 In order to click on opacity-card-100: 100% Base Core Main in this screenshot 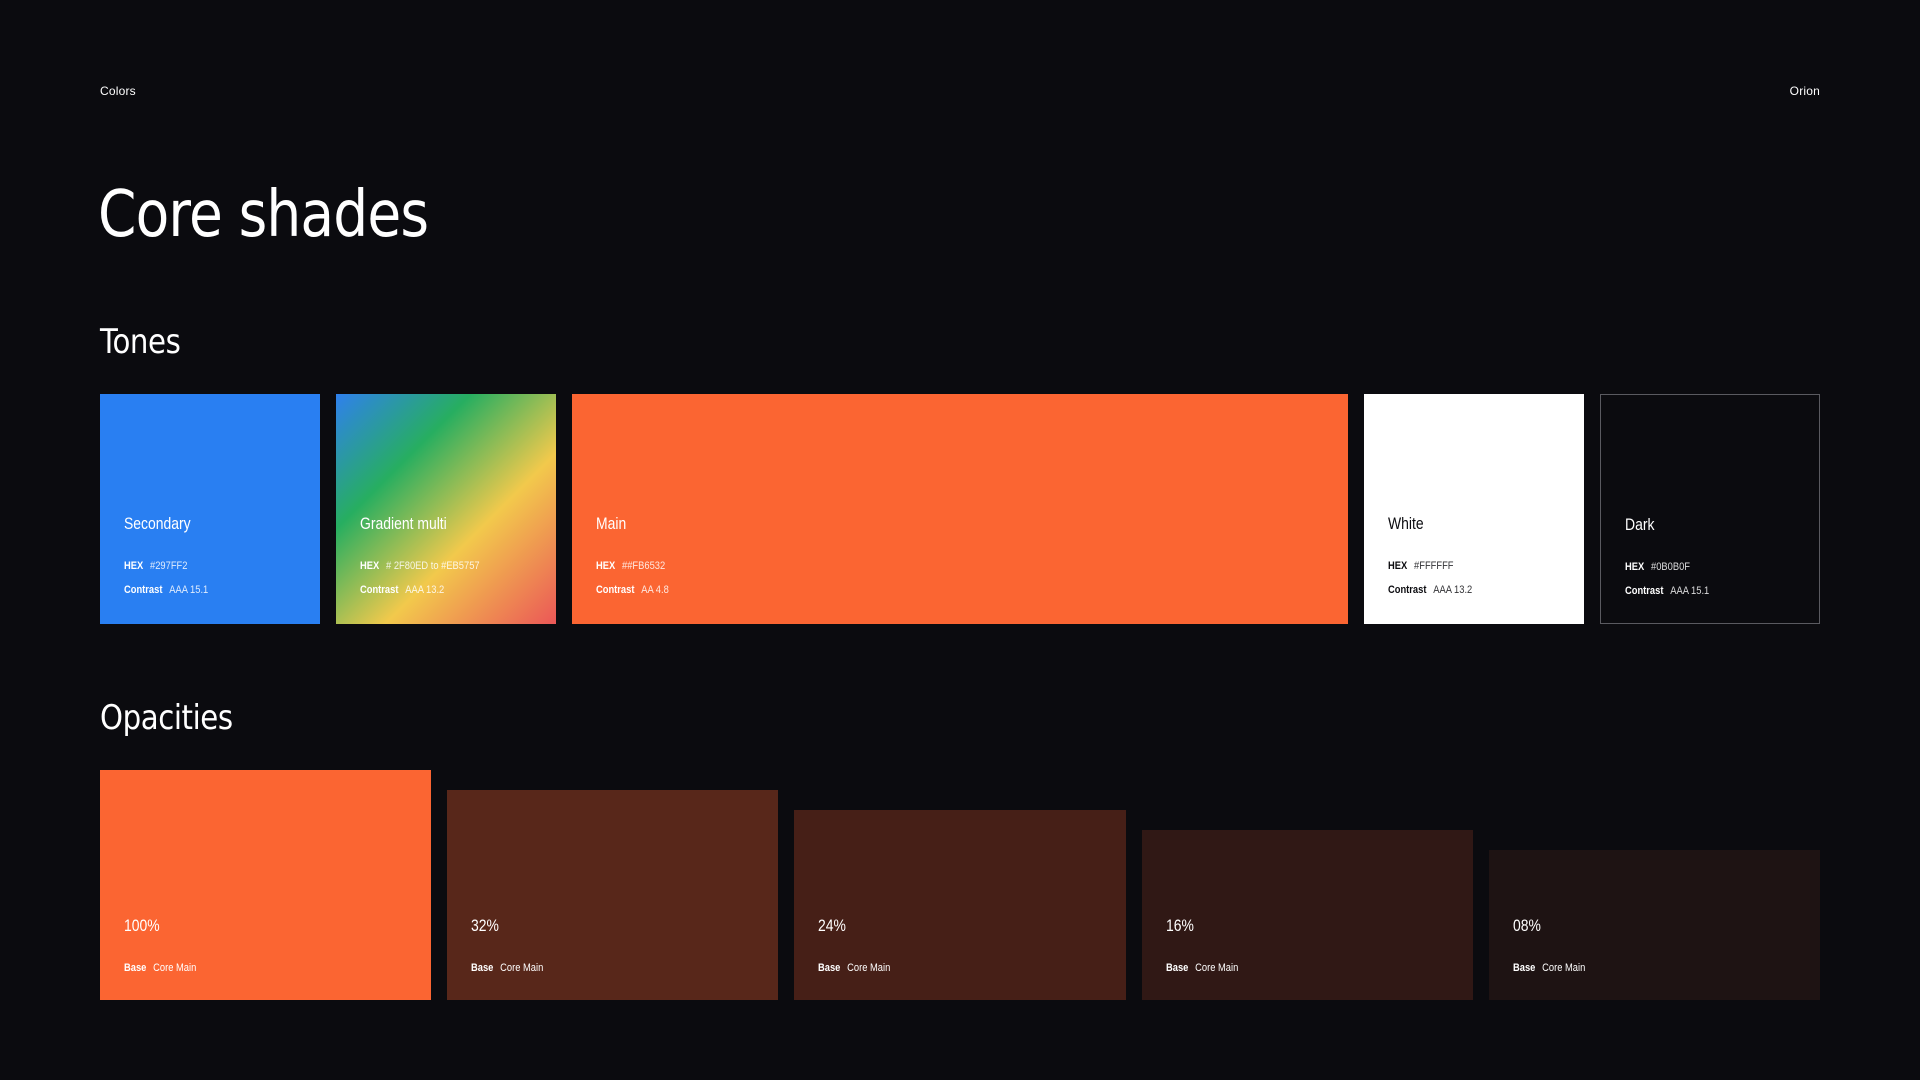, I will do `click(266, 885)`.